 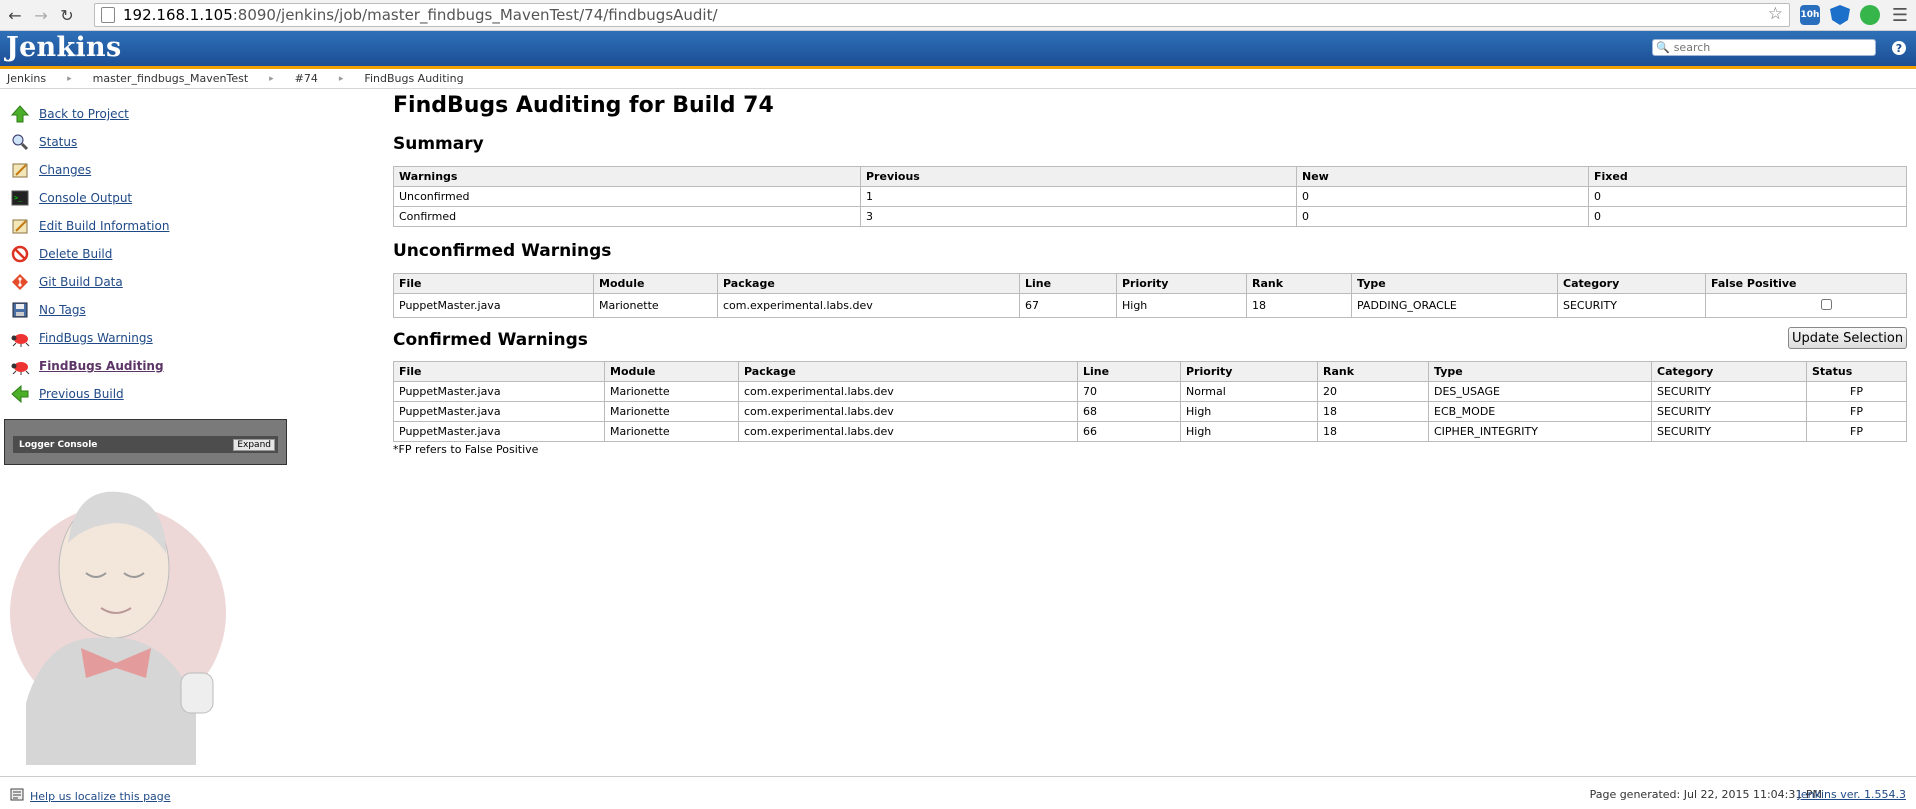 I want to click on breadcrumb-findbugs-auditing: FindBugs Auditing, so click(x=413, y=78).